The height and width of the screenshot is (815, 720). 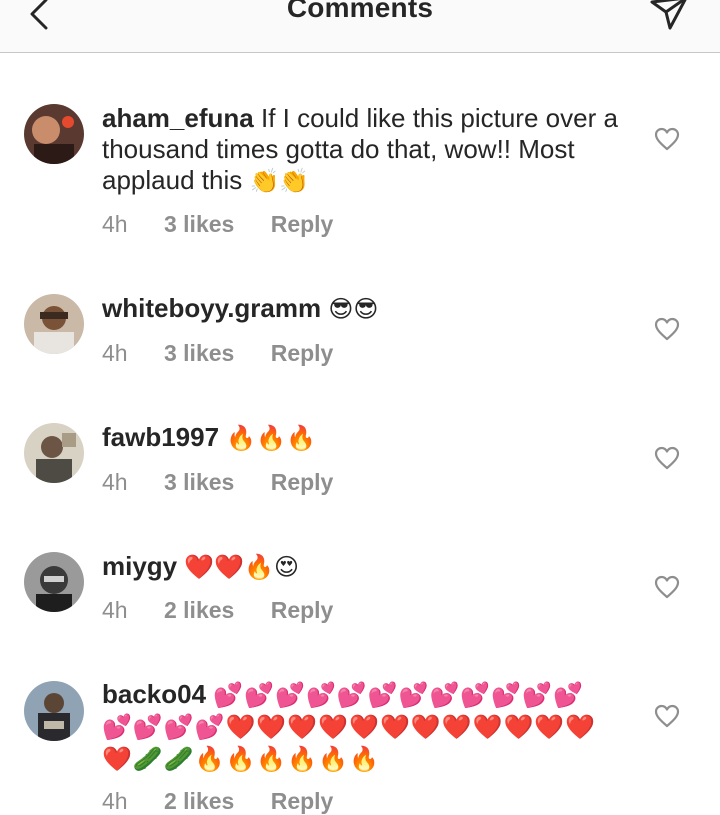 I want to click on comment-text: fawb1997 🔥🔥🔥, so click(x=362, y=438).